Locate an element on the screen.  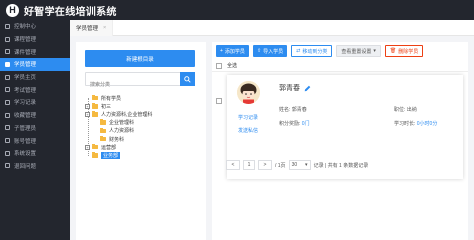
app-title: 好智学在线培训系统 is located at coordinates (70, 12).